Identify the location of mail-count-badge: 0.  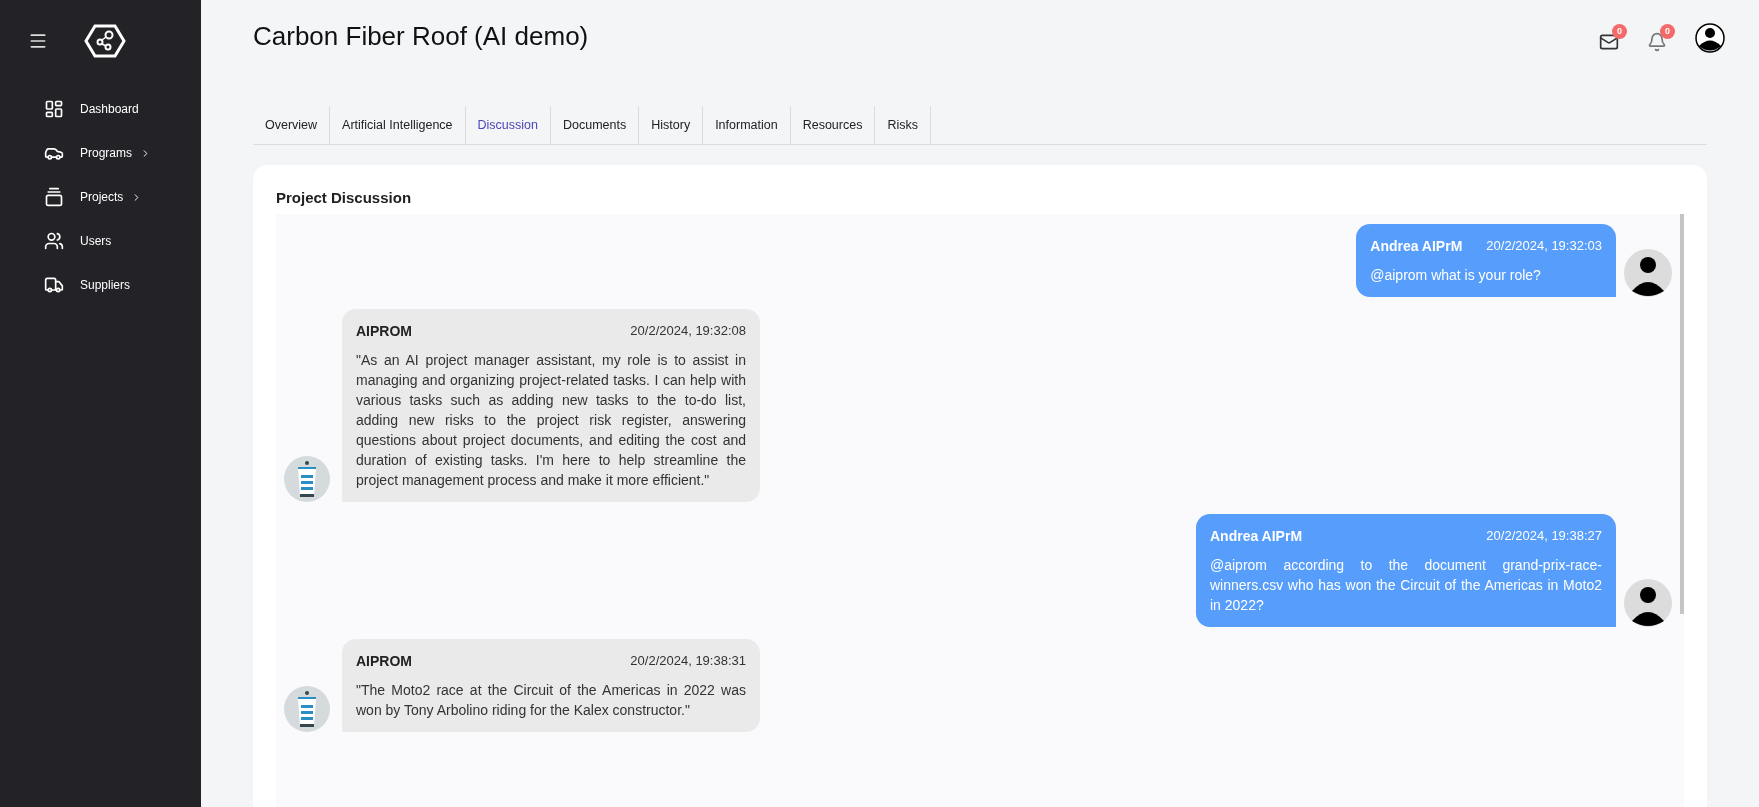
(1619, 31).